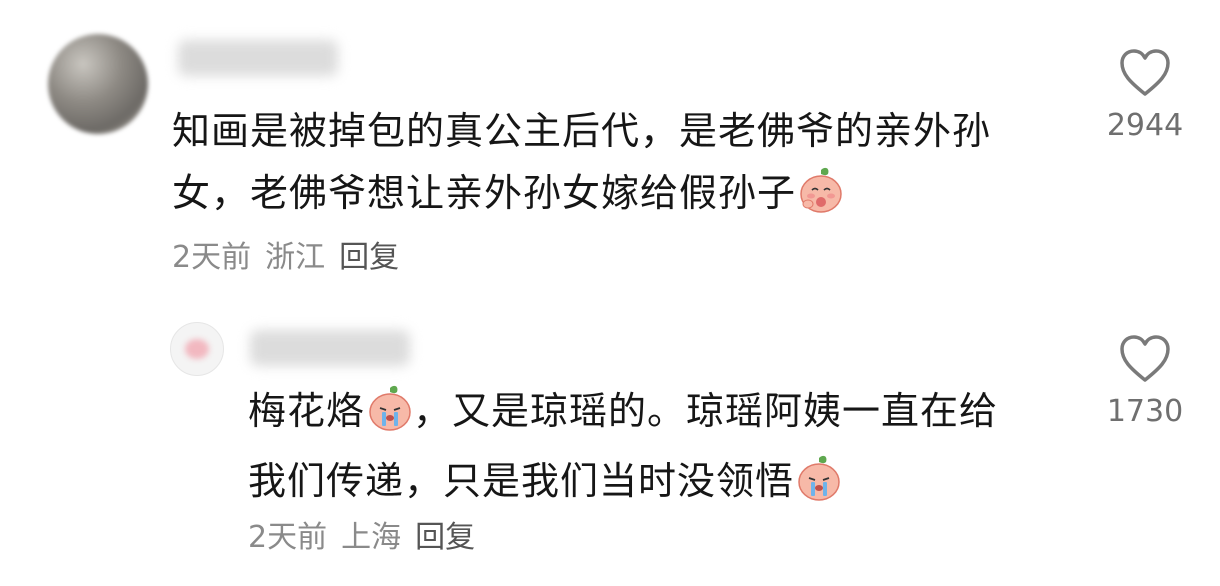 Image resolution: width=1220 pixels, height=586 pixels. What do you see at coordinates (581, 197) in the screenshot?
I see `comment-text-line: 女，老佛爷想让亲外孙女嫁给假孙子` at bounding box center [581, 197].